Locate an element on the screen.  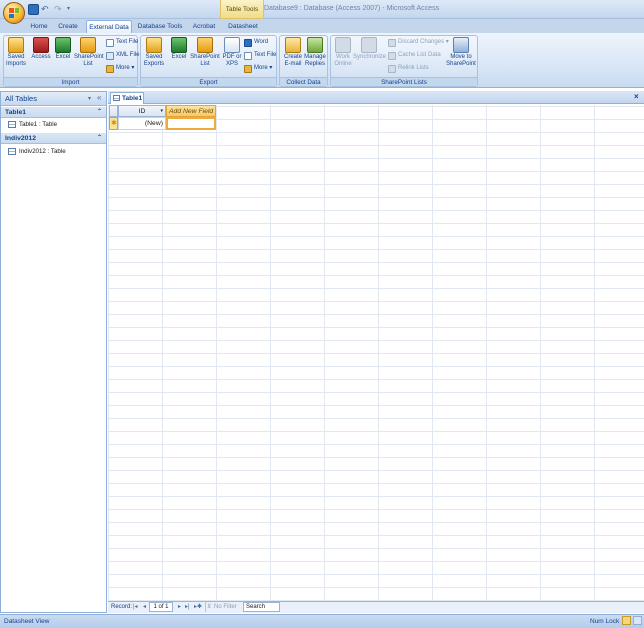
save-icon is located at coordinates (33, 9).